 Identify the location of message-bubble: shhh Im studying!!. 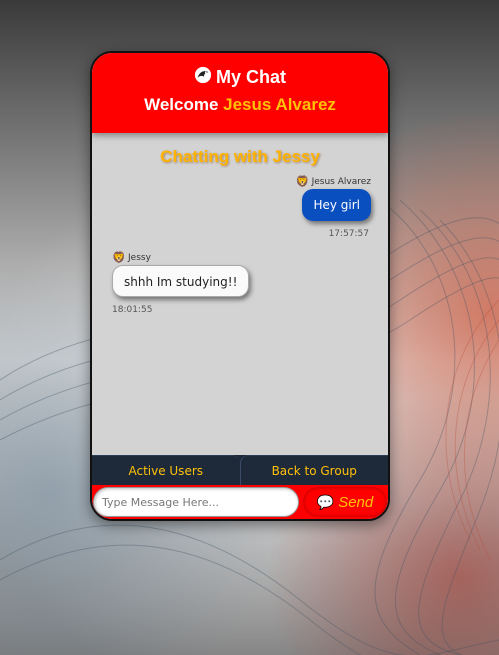
(181, 281).